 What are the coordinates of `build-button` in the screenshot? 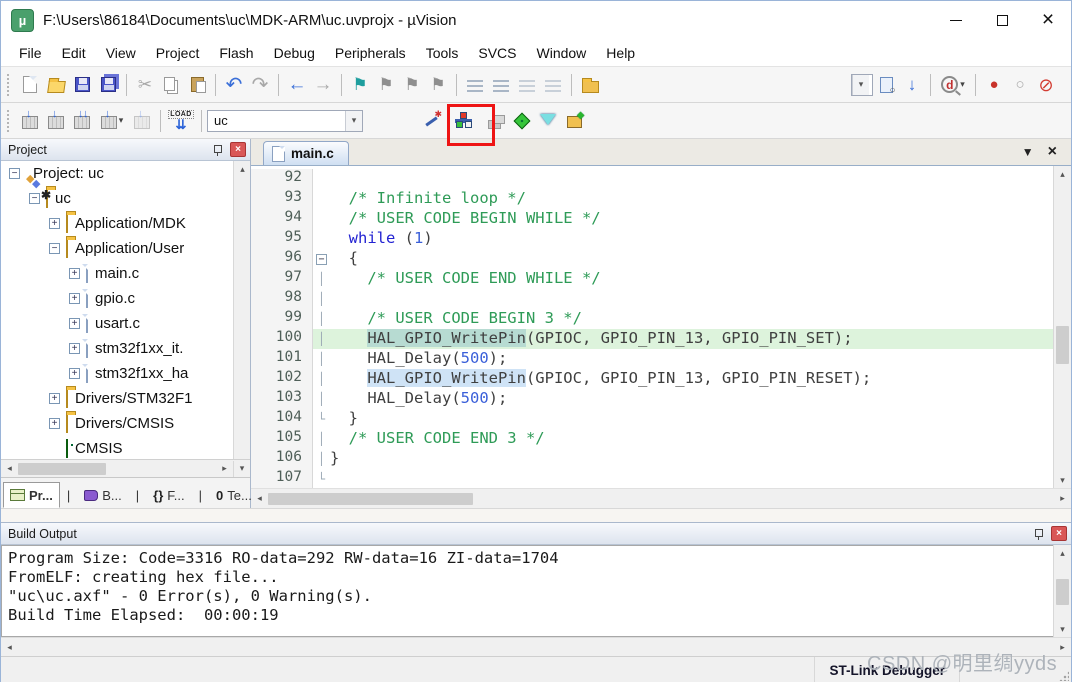 It's located at (56, 121).